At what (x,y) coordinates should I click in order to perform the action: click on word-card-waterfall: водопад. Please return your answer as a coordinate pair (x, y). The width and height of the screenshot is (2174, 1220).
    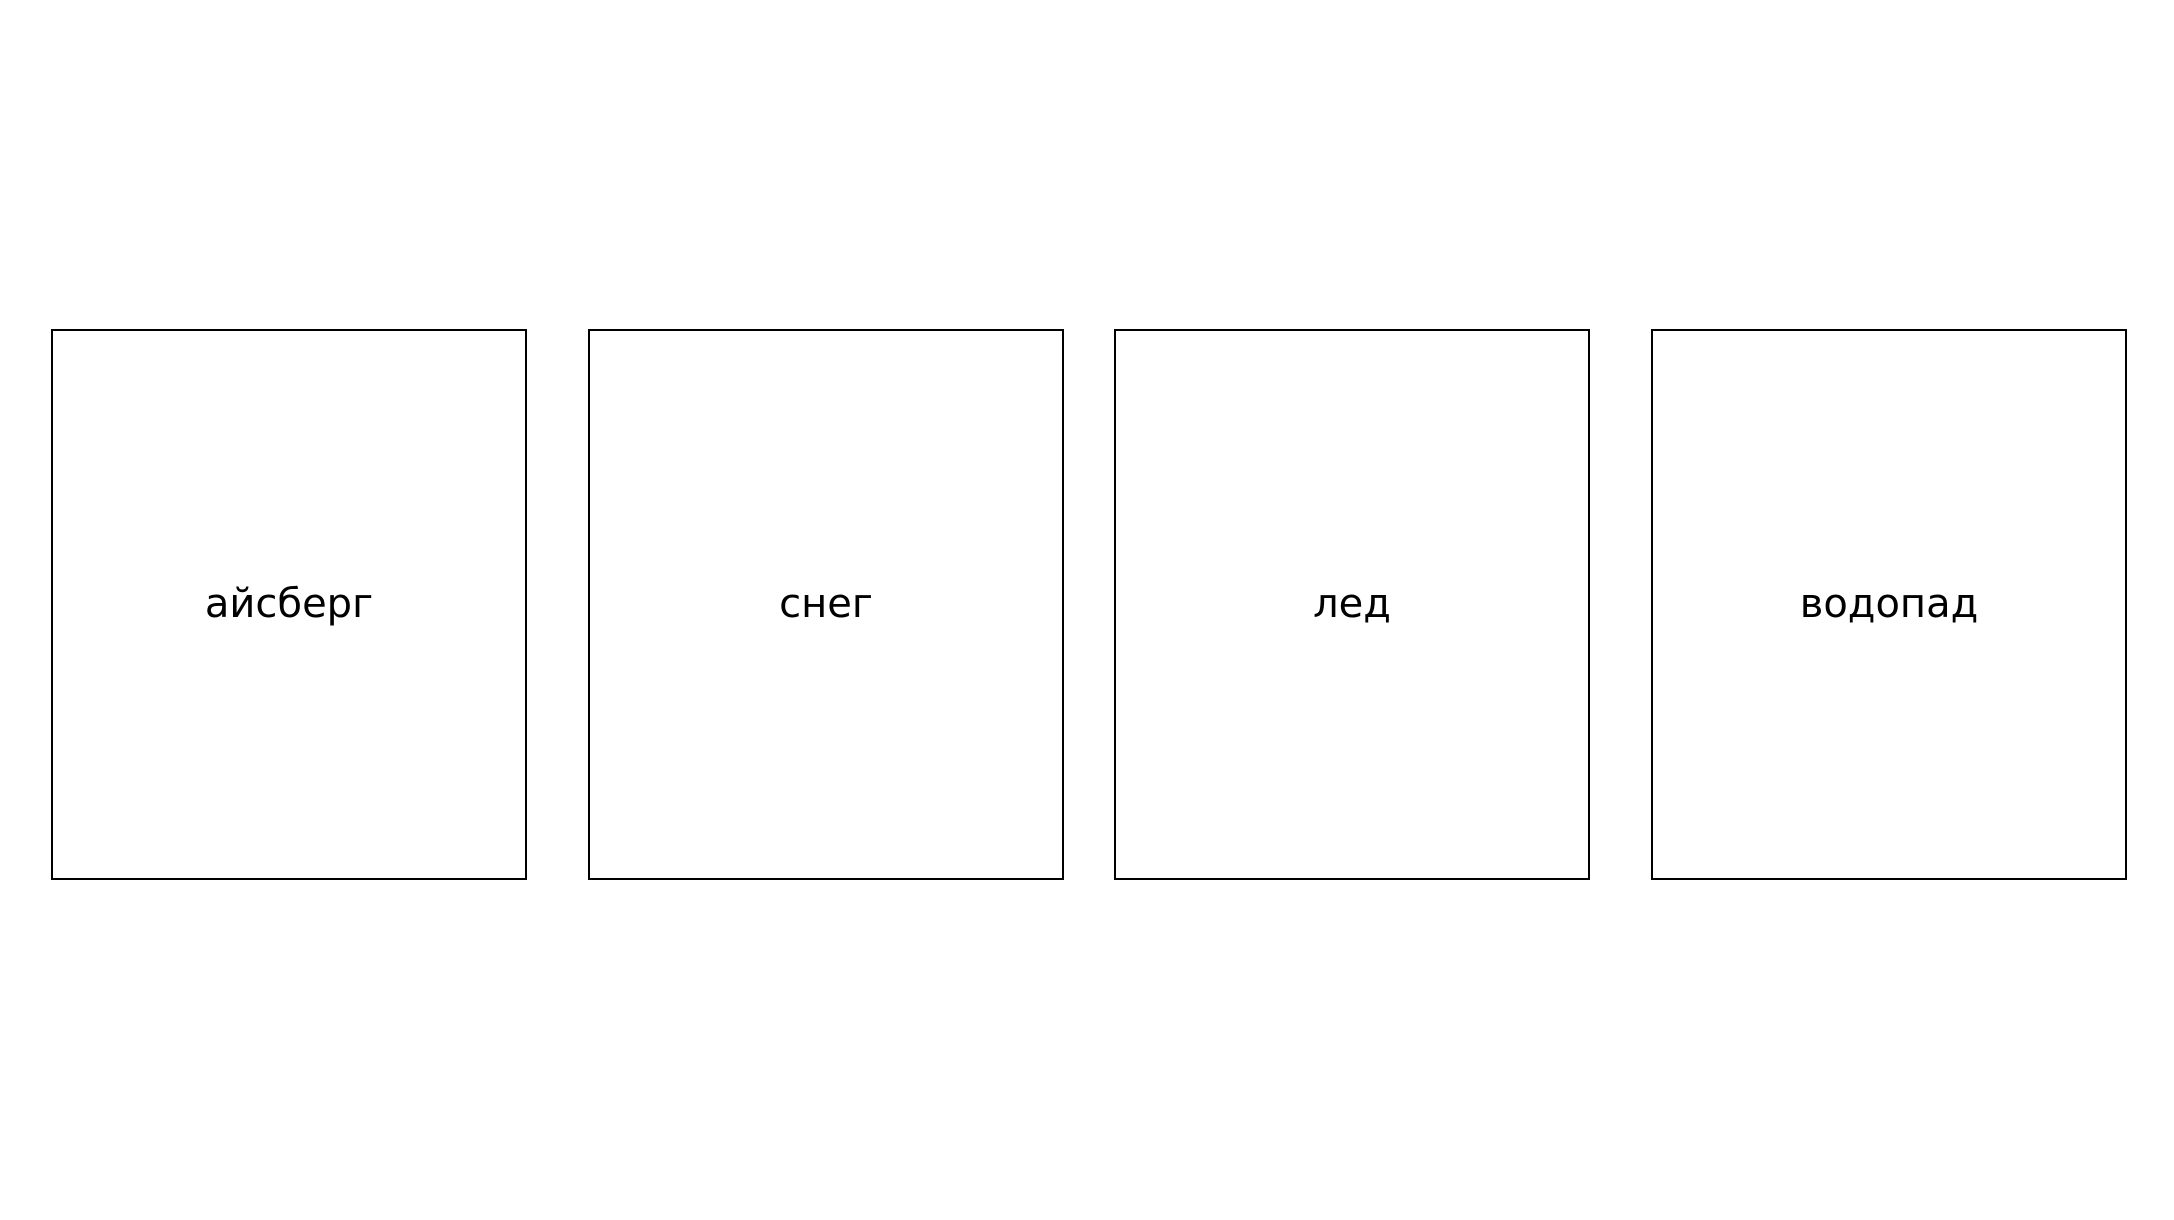
    Looking at the image, I should click on (1889, 604).